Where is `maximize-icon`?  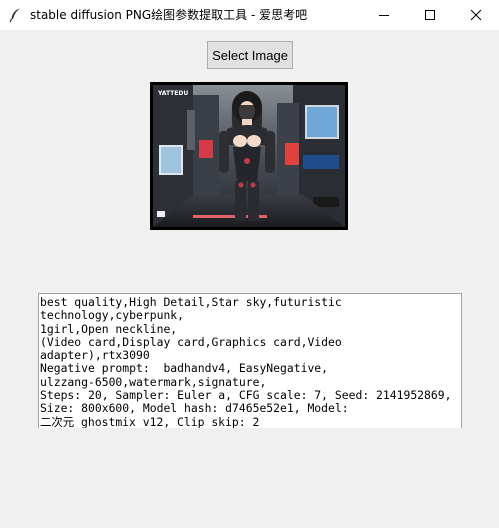
maximize-icon is located at coordinates (430, 15).